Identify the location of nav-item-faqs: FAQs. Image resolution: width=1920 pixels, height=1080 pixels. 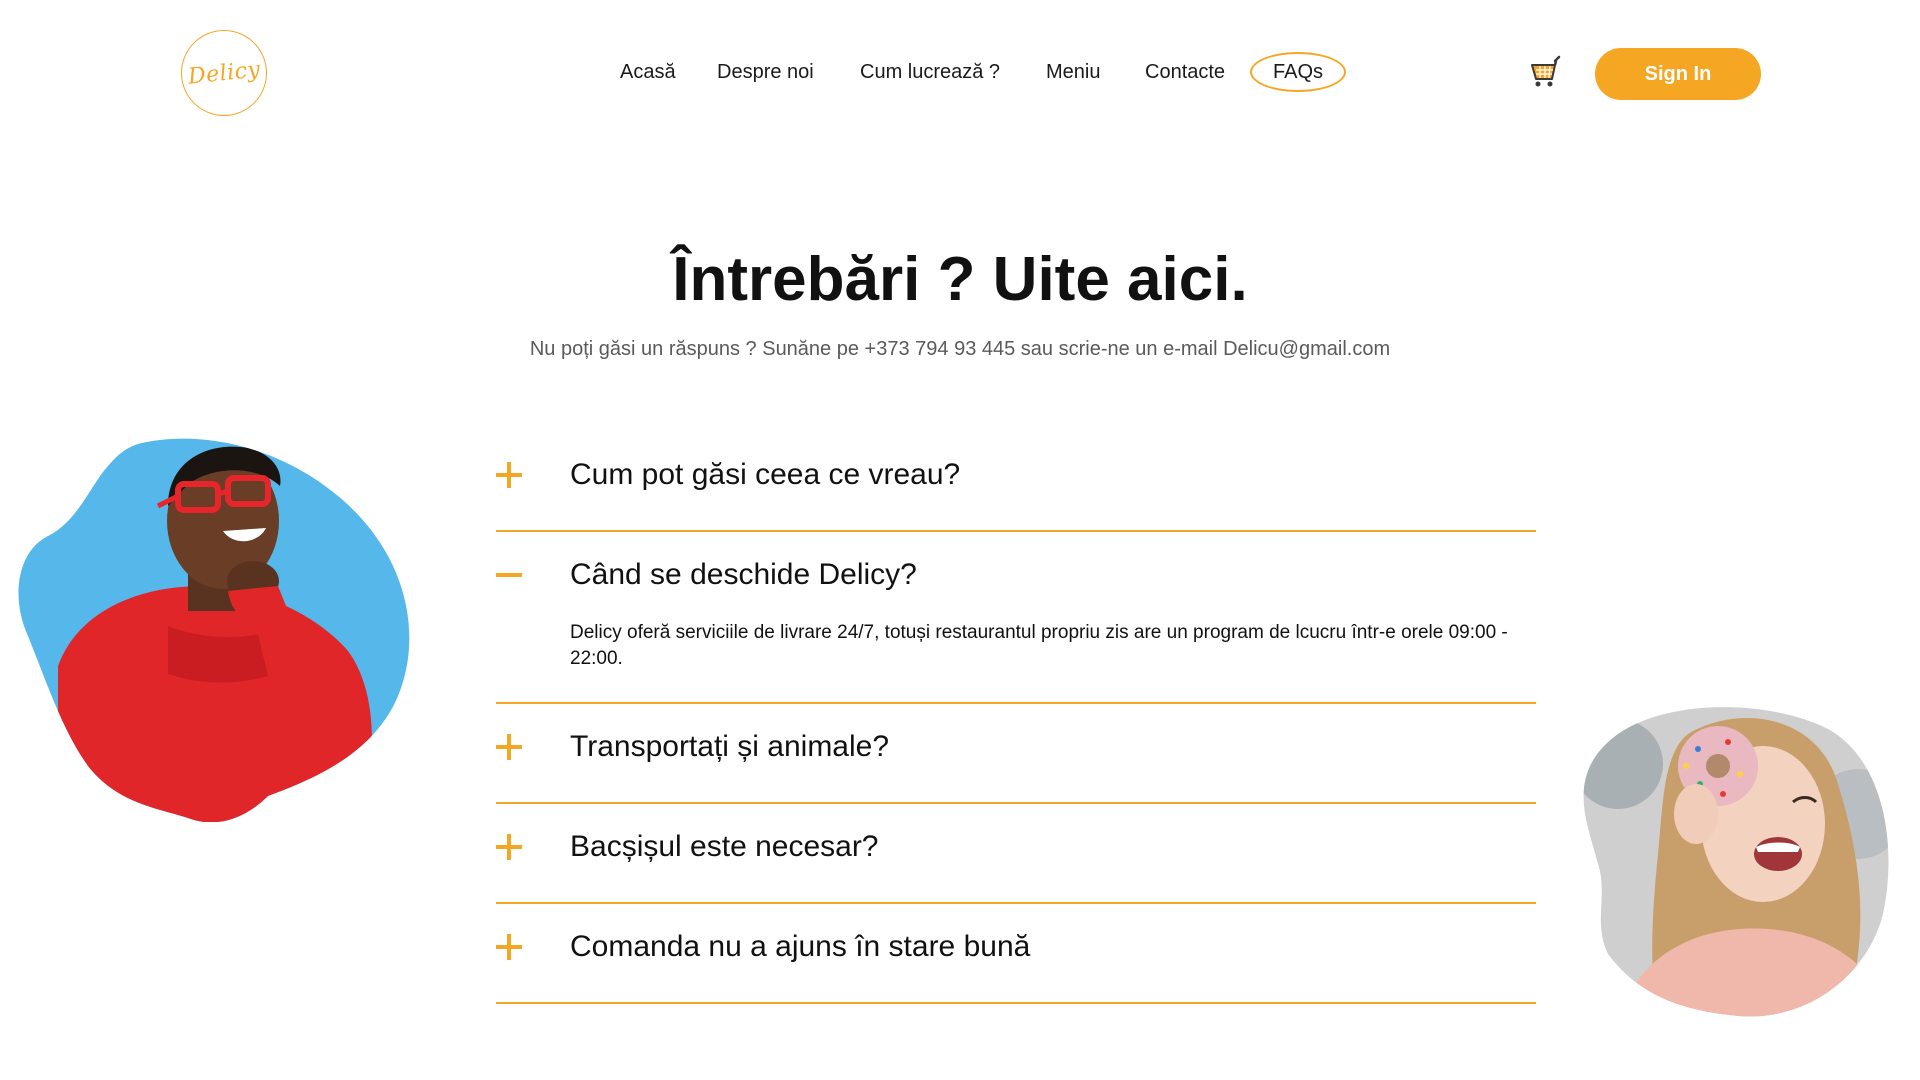
(1298, 72).